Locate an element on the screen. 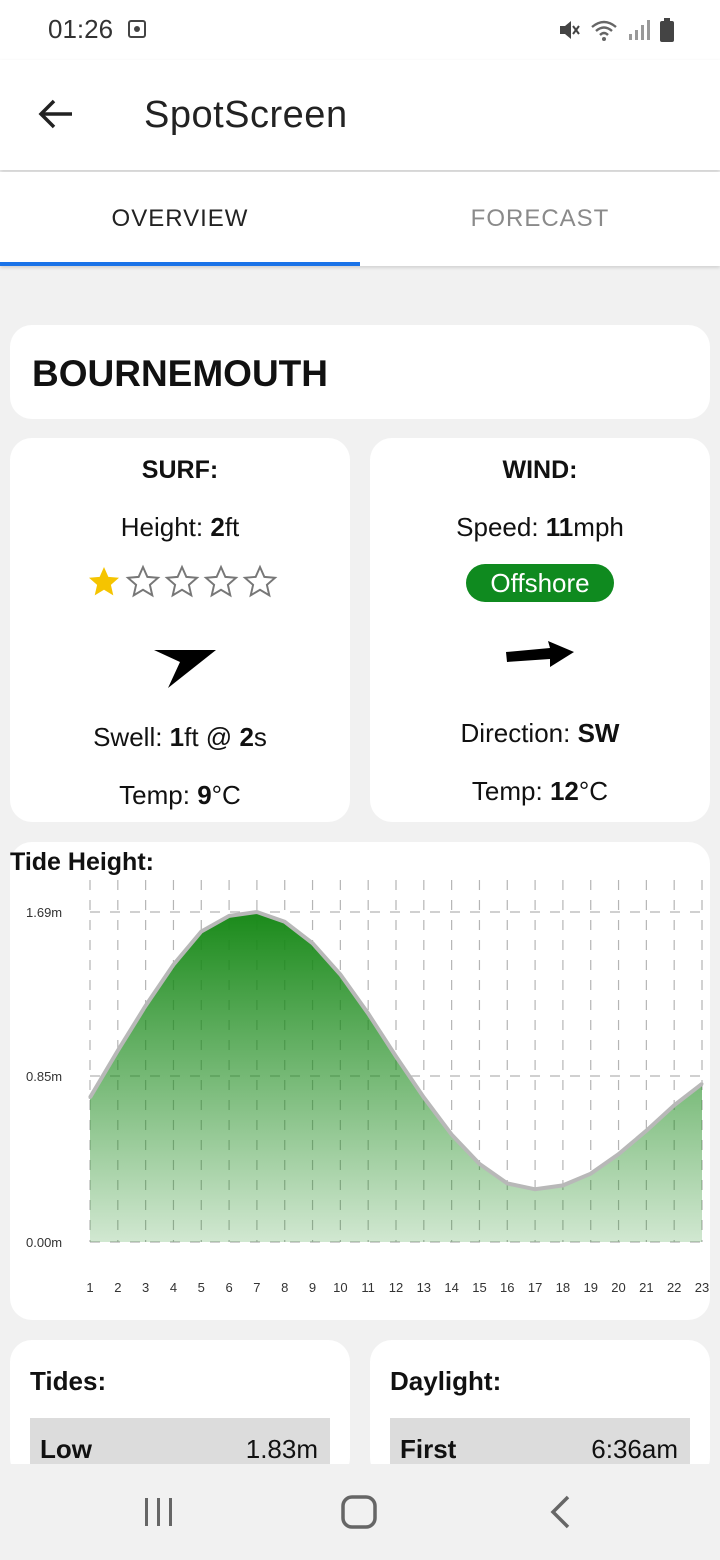  surf-height-value: 2 is located at coordinates (217, 527).